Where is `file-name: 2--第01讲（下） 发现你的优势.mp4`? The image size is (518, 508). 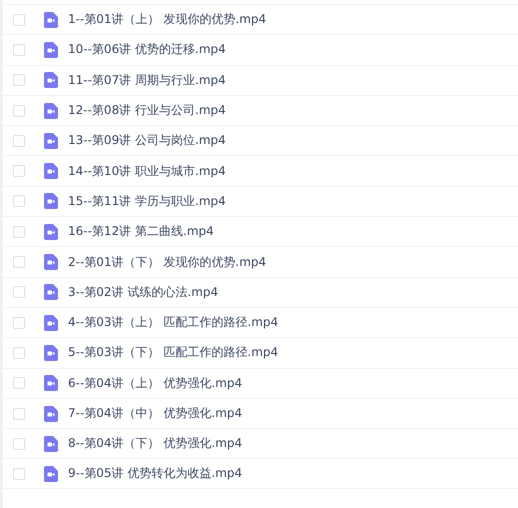
file-name: 2--第01讲（下） 发现你的优势.mp4 is located at coordinates (167, 262).